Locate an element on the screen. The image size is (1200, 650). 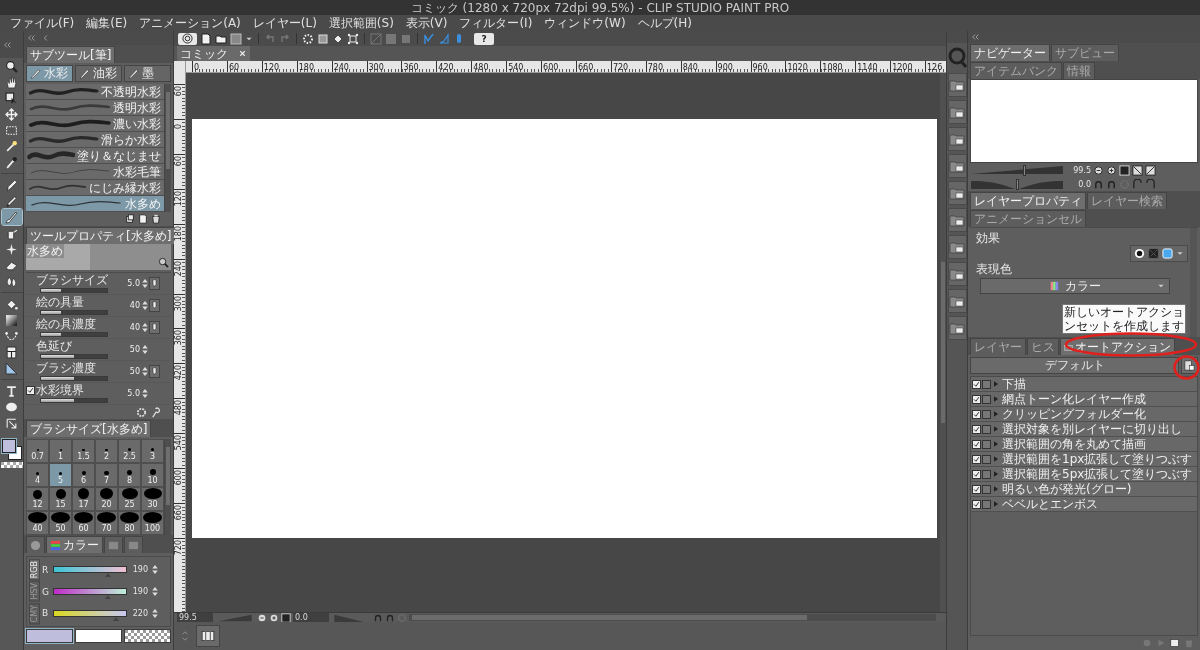
dotted-circle-icon is located at coordinates (308, 38).